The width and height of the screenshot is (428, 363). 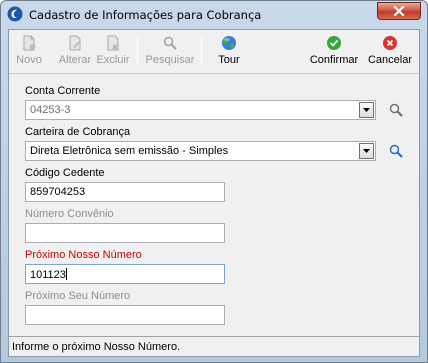 I want to click on tour-label: Tour, so click(x=229, y=60).